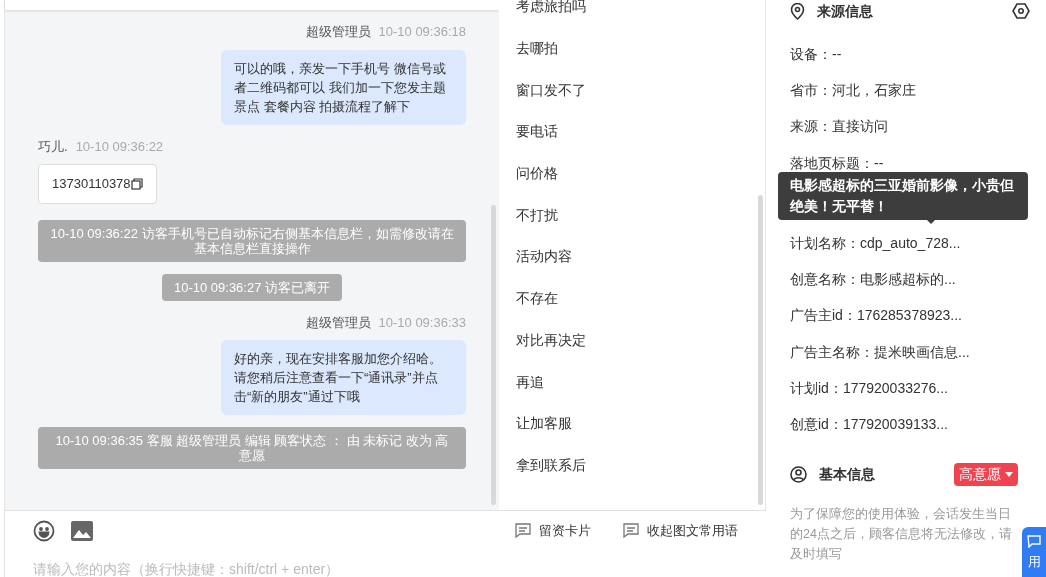 The image size is (1046, 577). I want to click on phrase-item: 去哪拍, so click(632, 48).